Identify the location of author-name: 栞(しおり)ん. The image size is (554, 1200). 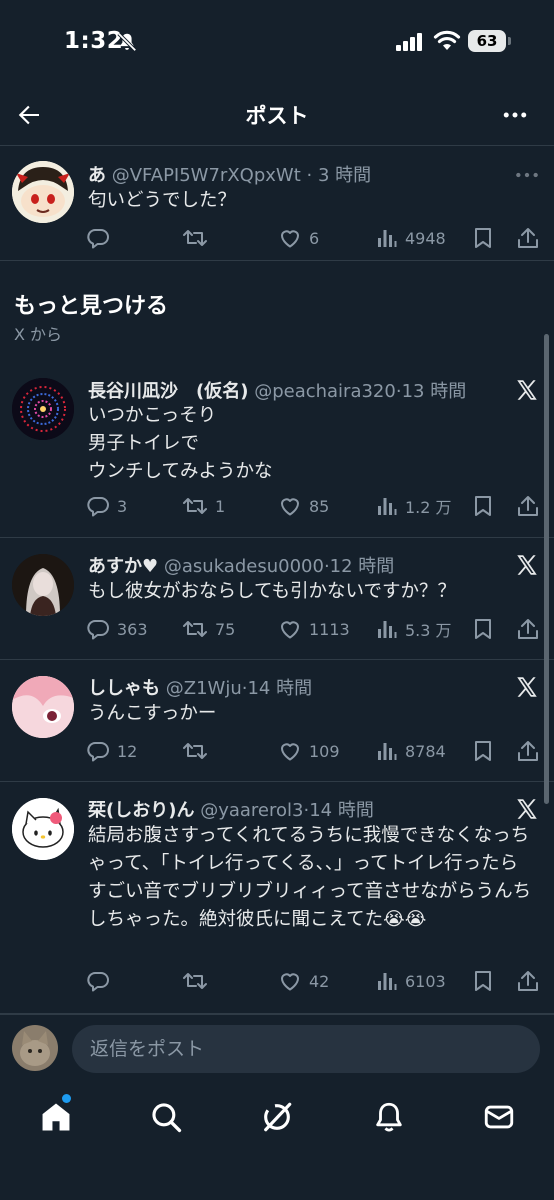
(141, 810).